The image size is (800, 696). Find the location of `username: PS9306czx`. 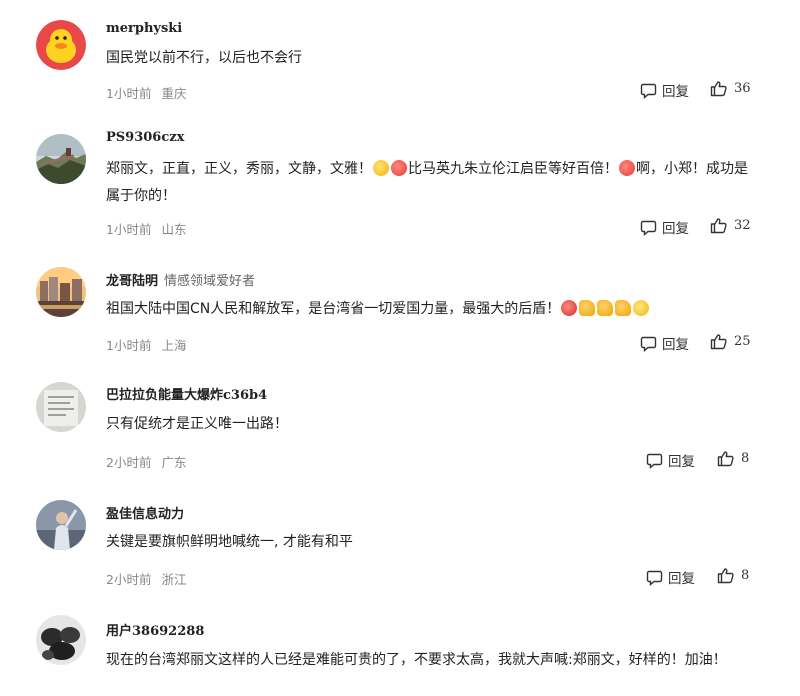

username: PS9306czx is located at coordinates (145, 137).